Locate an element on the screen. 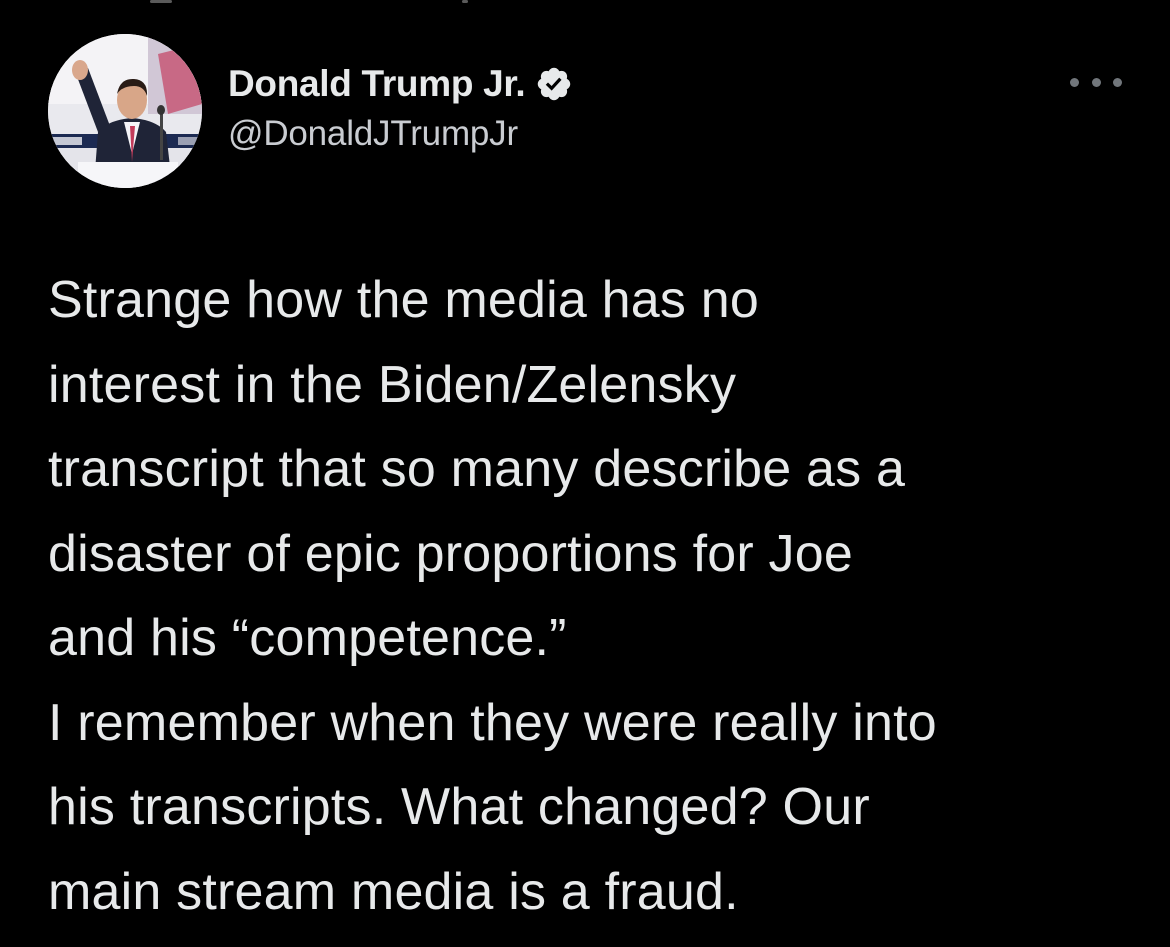  more-options-icon is located at coordinates (1096, 82).